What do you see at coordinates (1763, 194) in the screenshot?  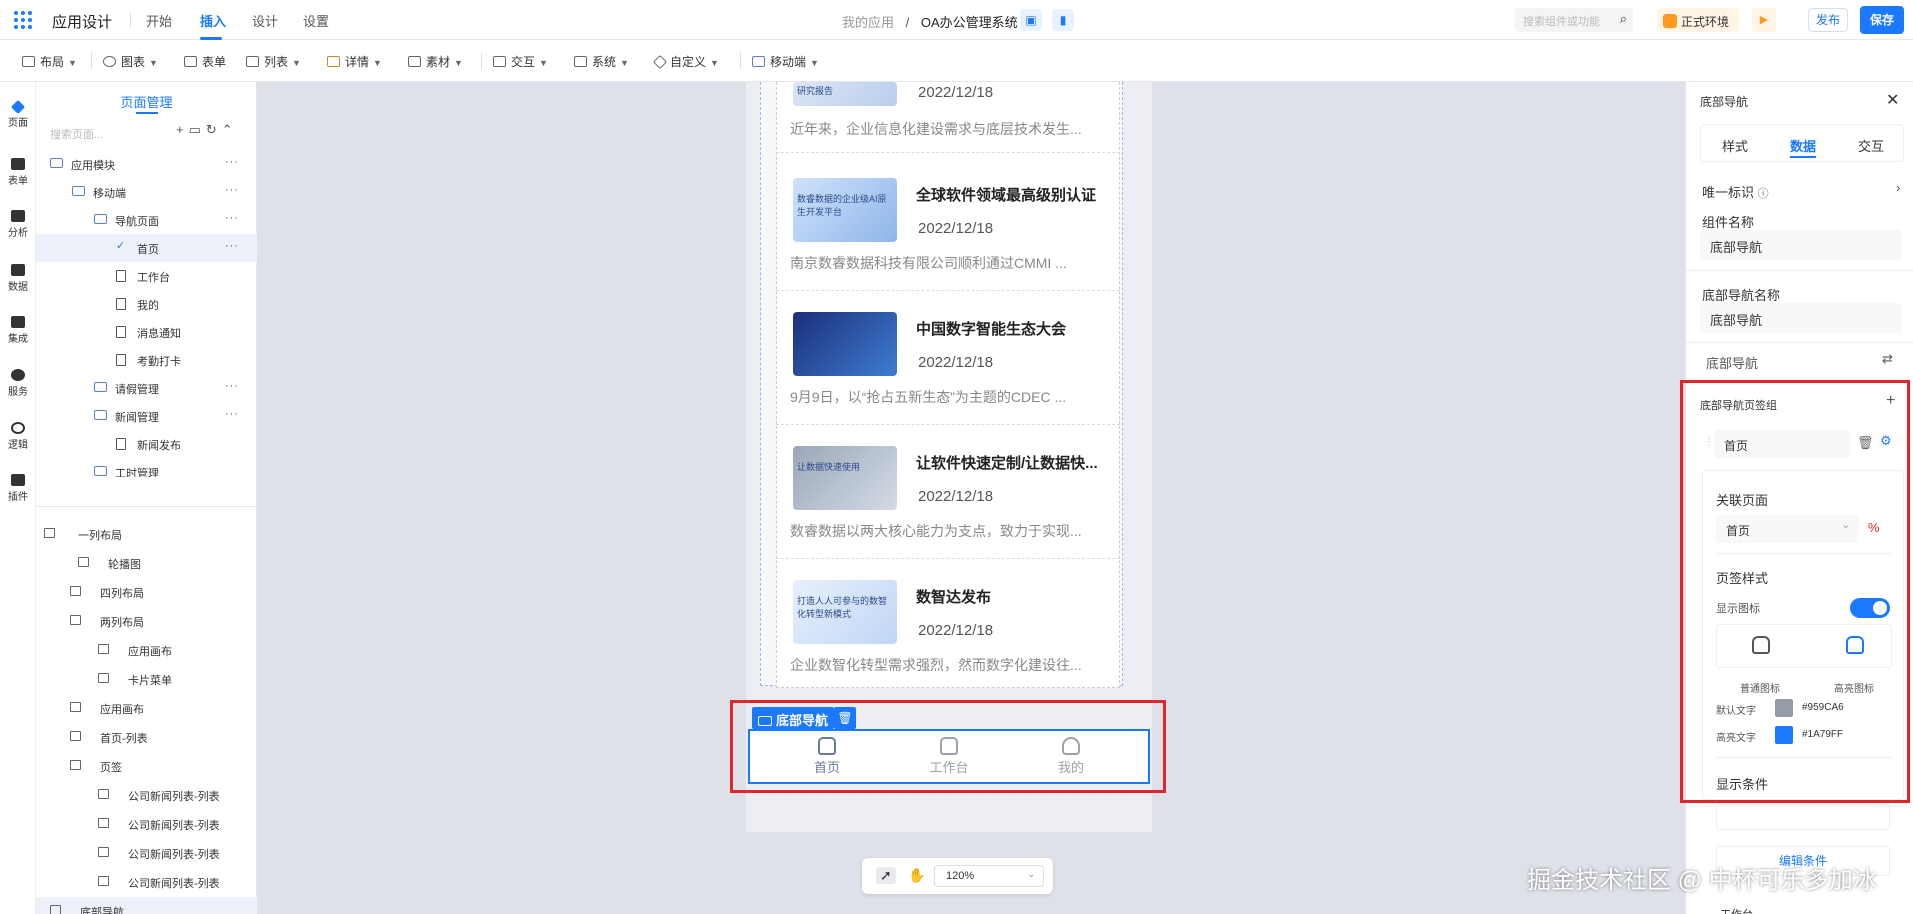 I see `help-icon: ⓘ` at bounding box center [1763, 194].